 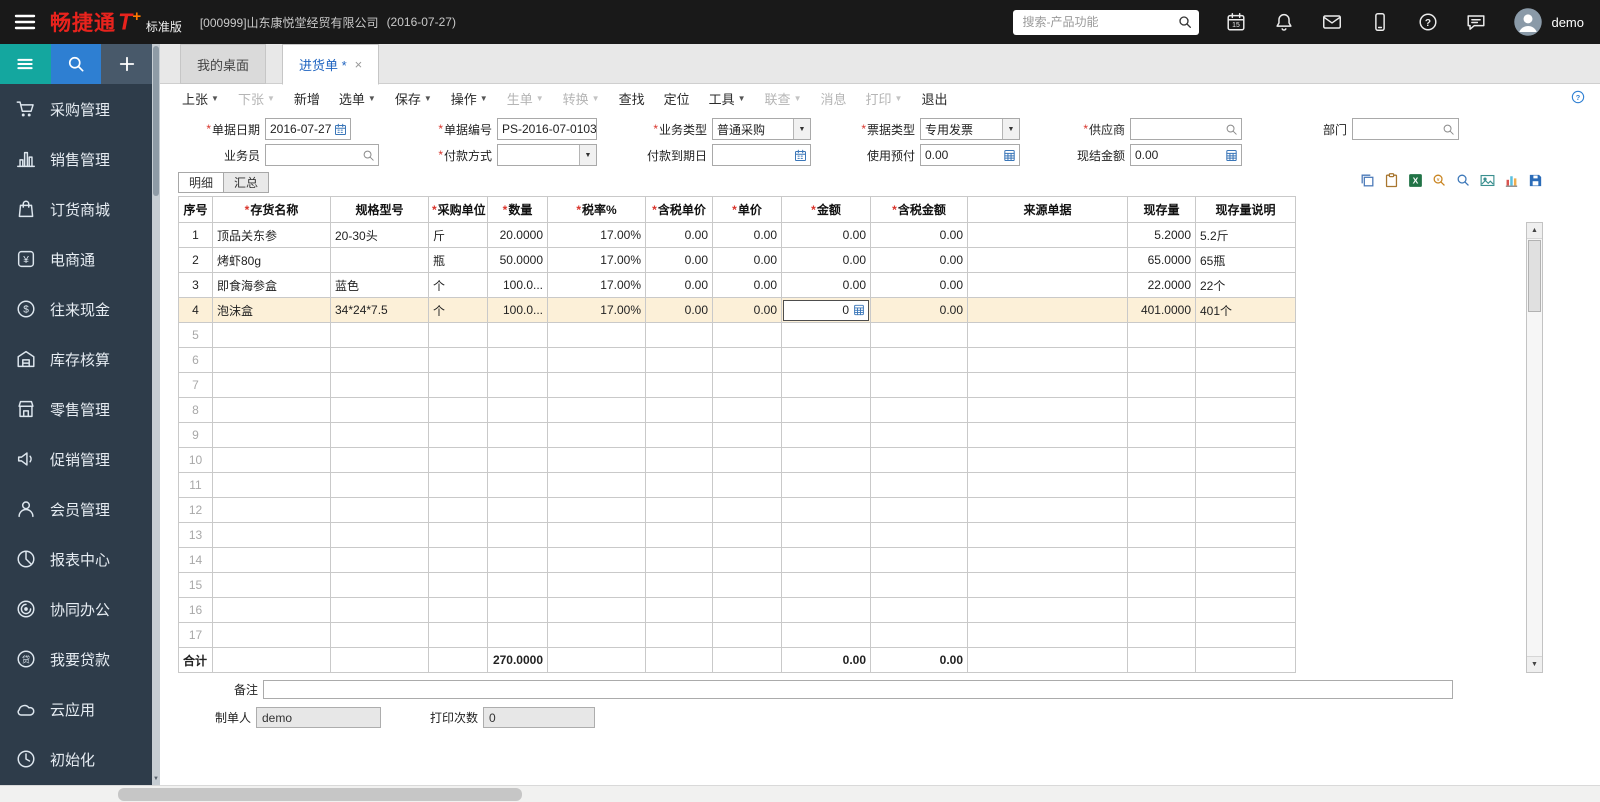 What do you see at coordinates (307, 98) in the screenshot?
I see `toolbar-add: 新增` at bounding box center [307, 98].